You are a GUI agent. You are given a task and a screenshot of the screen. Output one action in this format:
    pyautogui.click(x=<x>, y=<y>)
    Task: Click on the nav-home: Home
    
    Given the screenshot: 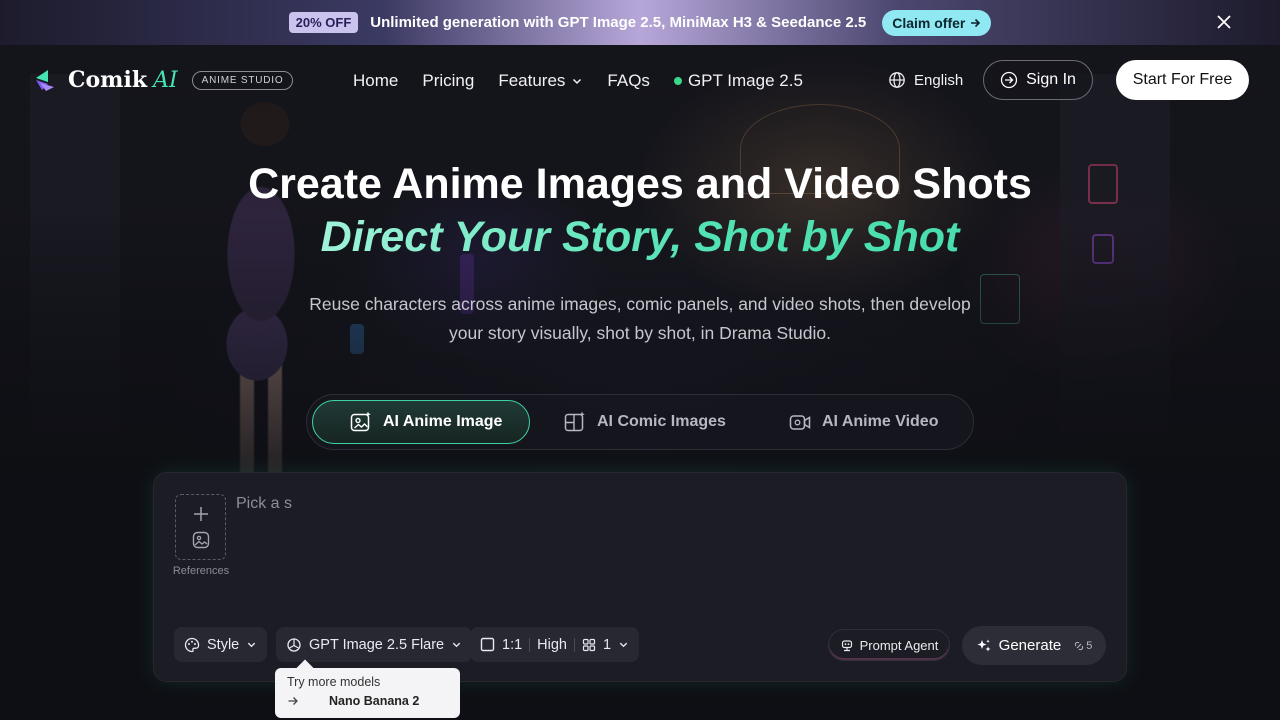 What is the action you would take?
    pyautogui.click(x=375, y=81)
    